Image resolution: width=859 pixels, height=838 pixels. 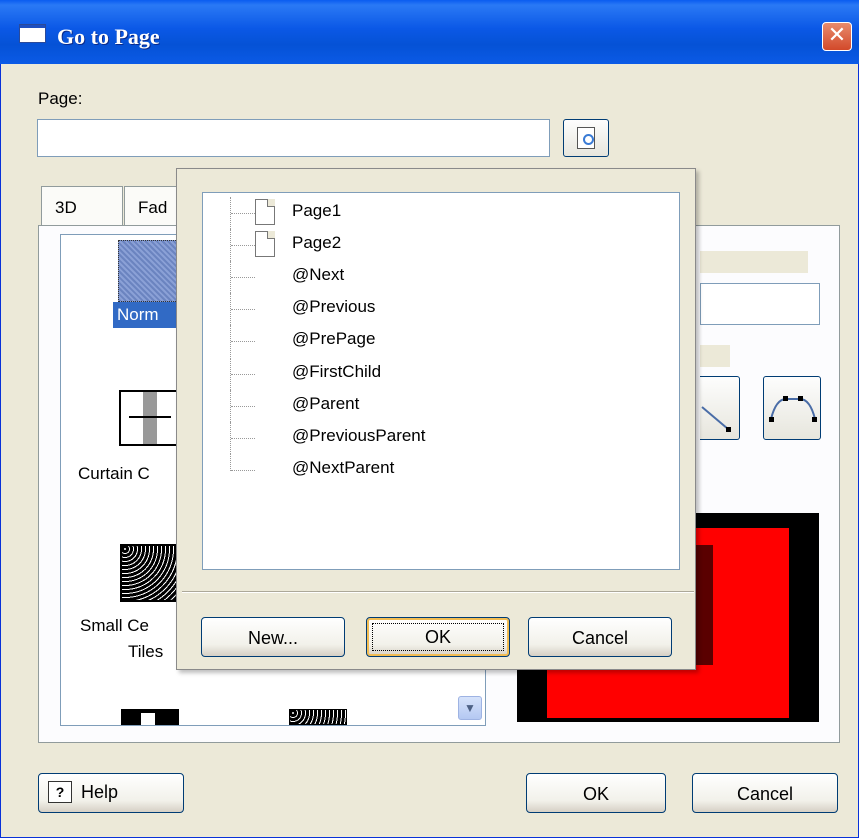 What do you see at coordinates (343, 467) in the screenshot?
I see `tree-item-label: @NextParent` at bounding box center [343, 467].